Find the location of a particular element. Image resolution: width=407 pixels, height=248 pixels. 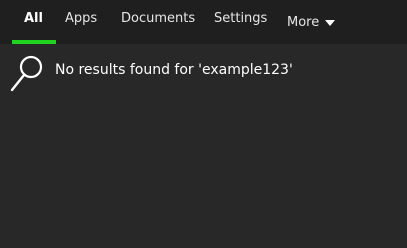

chevron-down-icon is located at coordinates (330, 22).